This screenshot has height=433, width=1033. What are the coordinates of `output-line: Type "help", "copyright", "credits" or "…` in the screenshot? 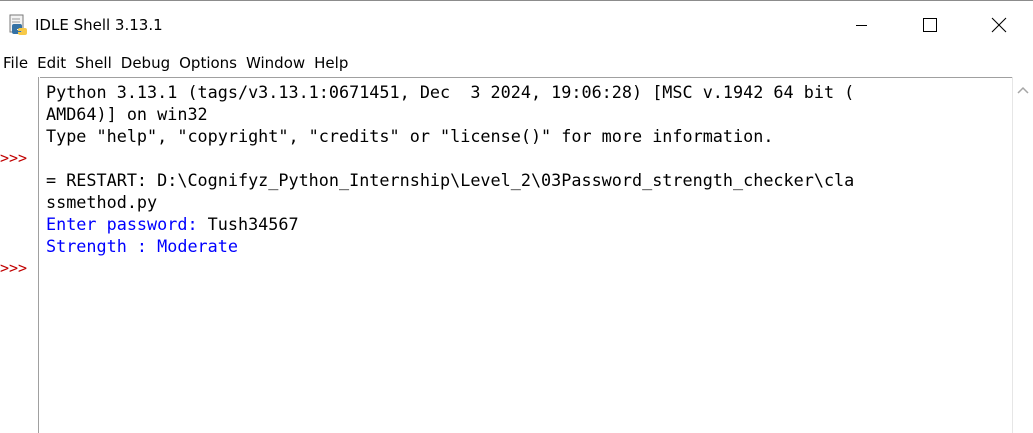 It's located at (410, 136).